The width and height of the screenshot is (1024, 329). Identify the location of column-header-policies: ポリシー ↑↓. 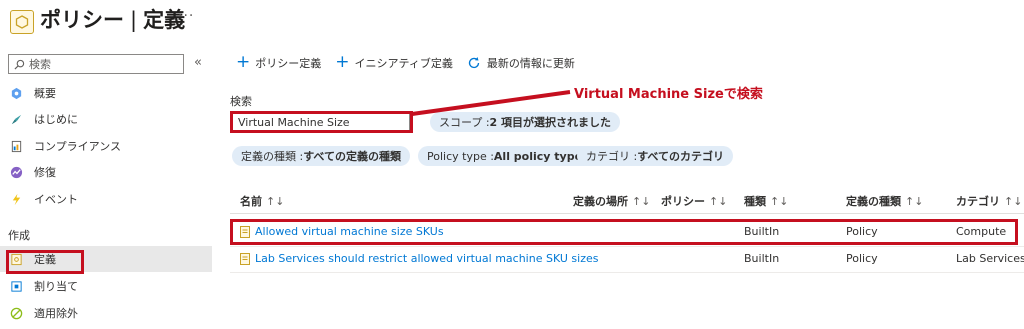
(694, 201).